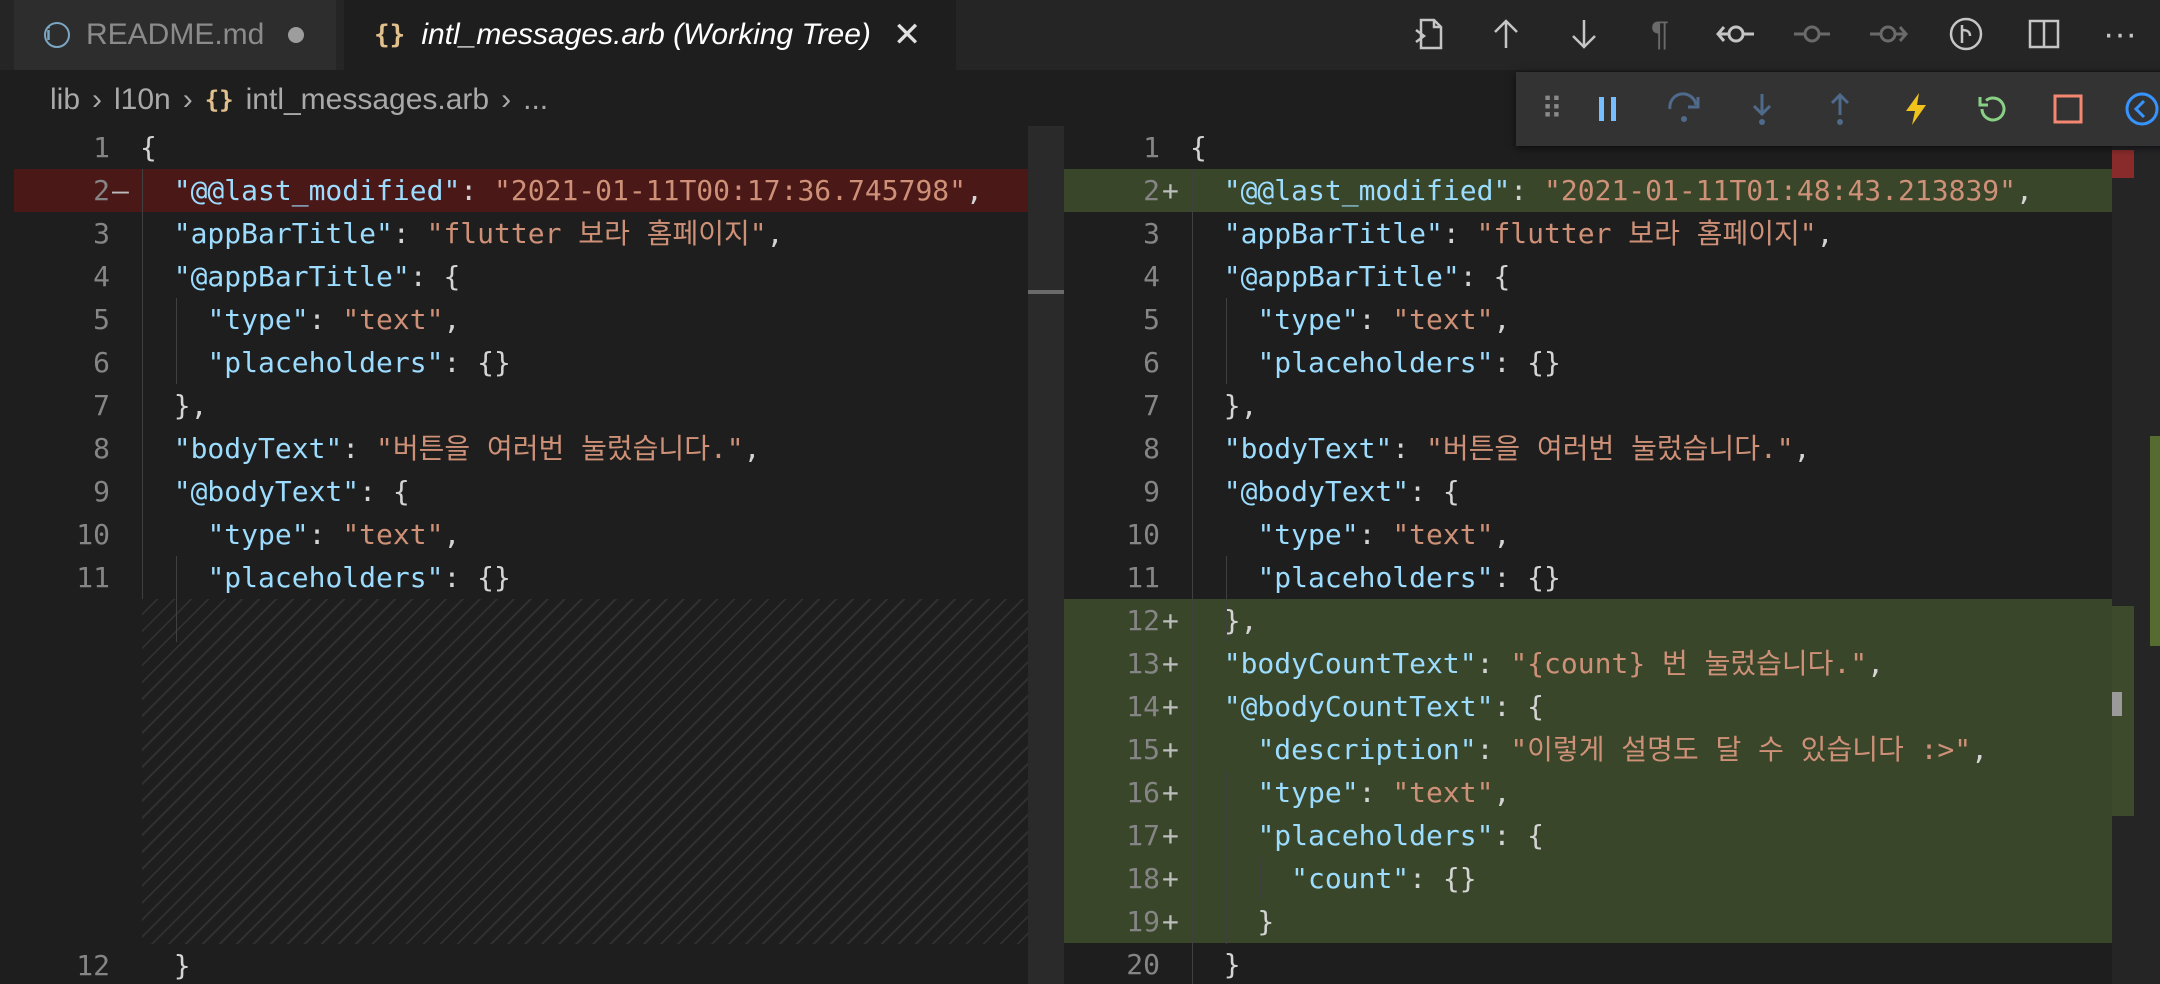 Image resolution: width=2160 pixels, height=984 pixels. I want to click on breadcrumb-l10n: l10n, so click(142, 100).